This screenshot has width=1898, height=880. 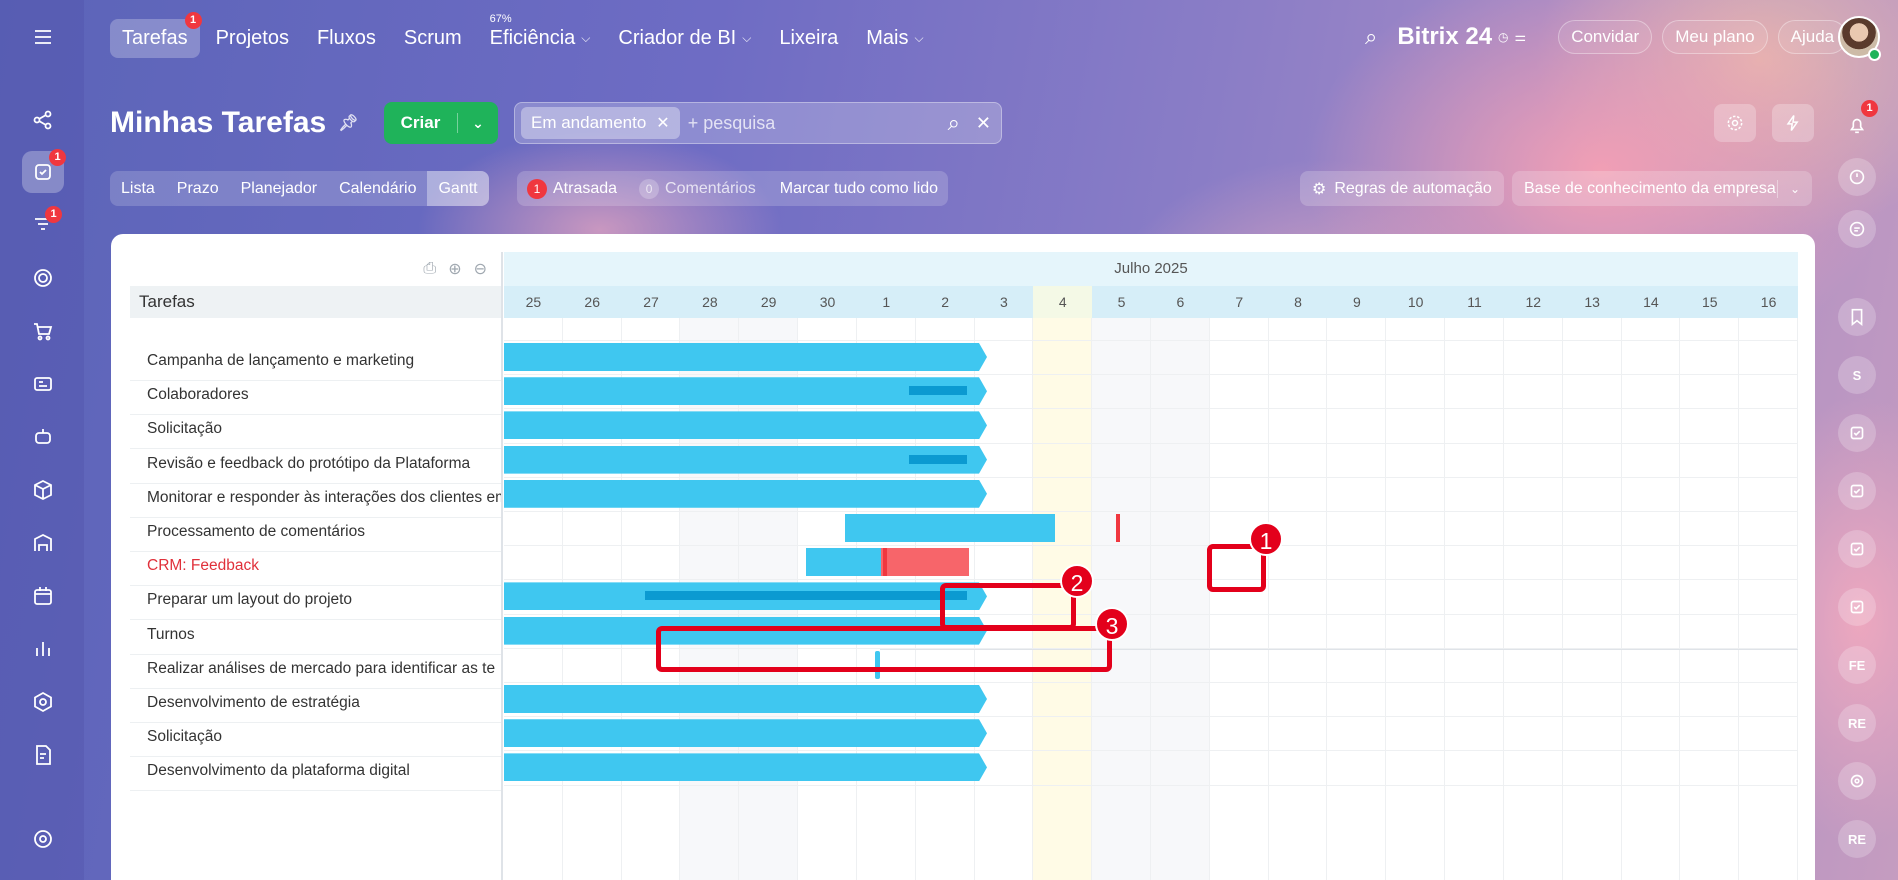 I want to click on avatar-s-initials: S, so click(x=1857, y=375).